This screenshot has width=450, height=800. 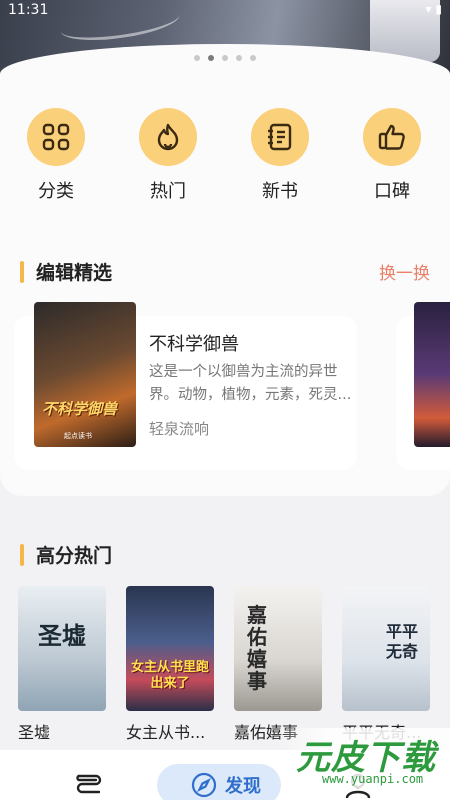 What do you see at coordinates (194, 343) in the screenshot?
I see `book-title: 不科学御兽` at bounding box center [194, 343].